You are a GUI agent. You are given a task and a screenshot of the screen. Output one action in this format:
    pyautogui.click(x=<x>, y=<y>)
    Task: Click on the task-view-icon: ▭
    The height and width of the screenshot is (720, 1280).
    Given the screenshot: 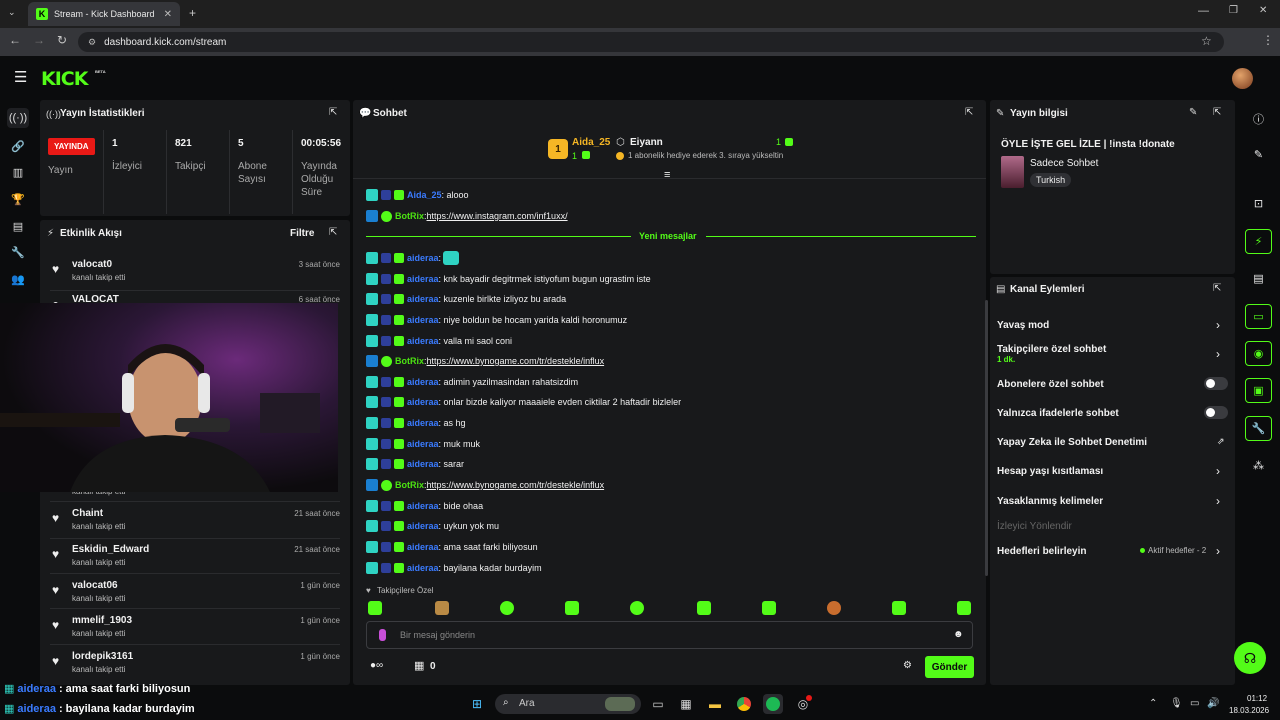 What is the action you would take?
    pyautogui.click(x=658, y=704)
    